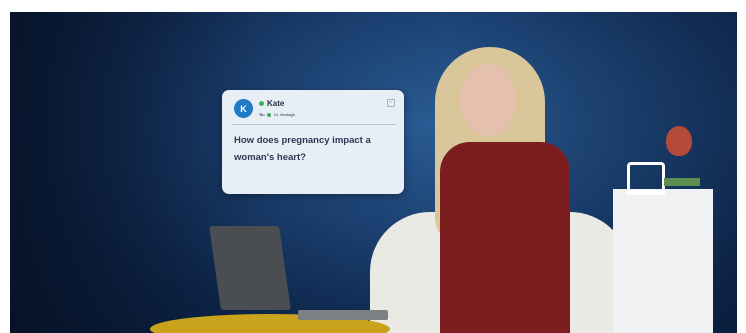 This screenshot has width=746, height=333. I want to click on laptop, so click(250, 268).